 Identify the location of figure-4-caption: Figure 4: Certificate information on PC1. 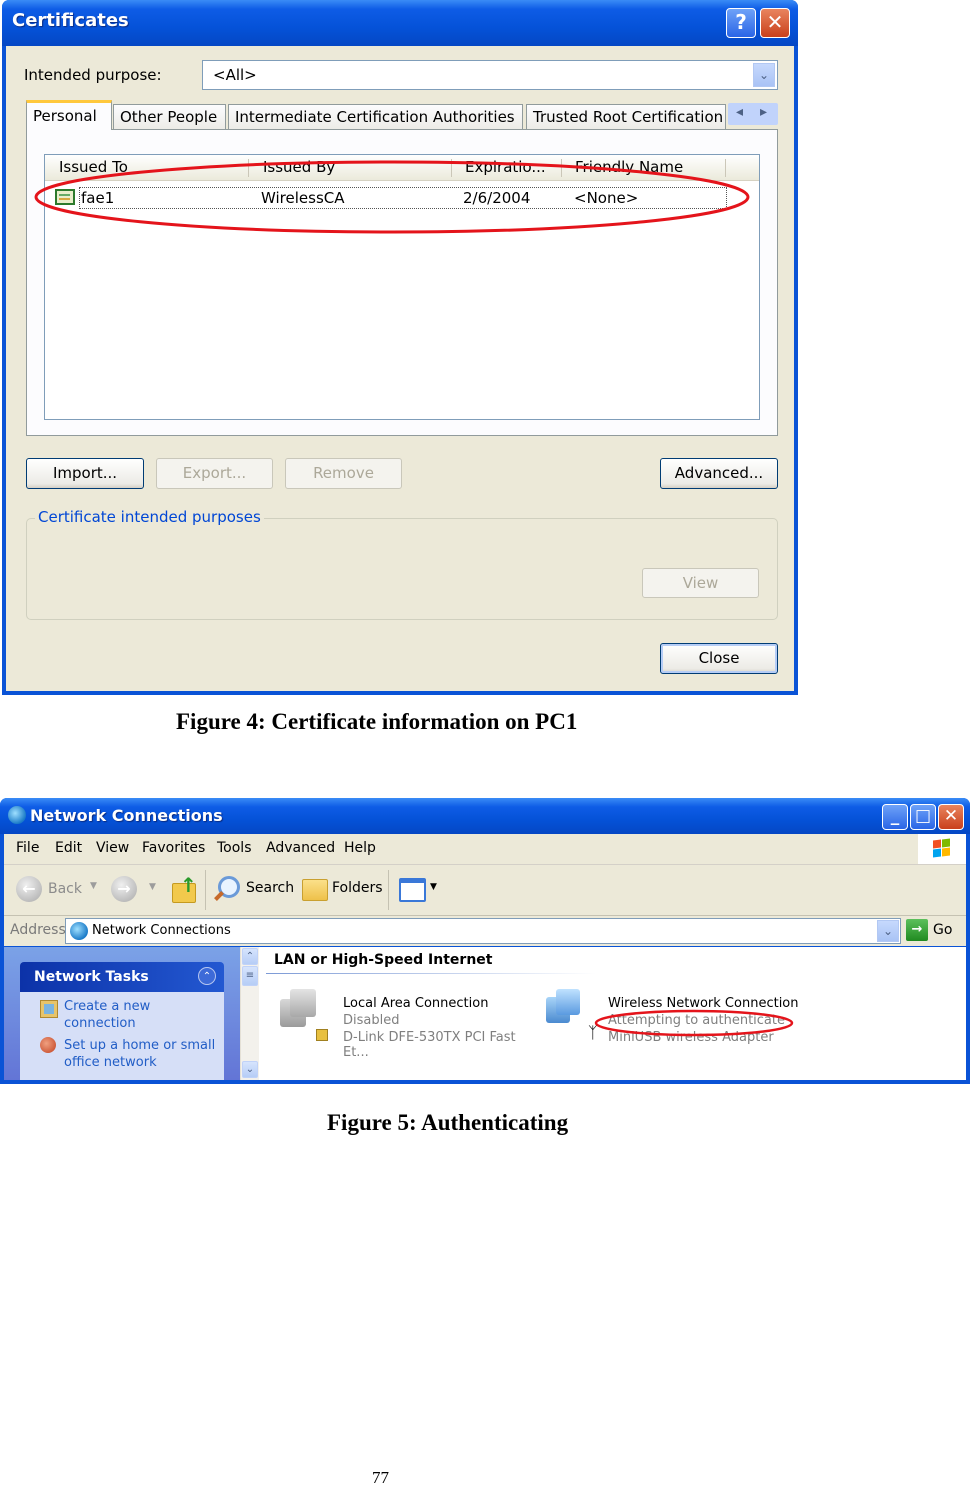
(377, 721).